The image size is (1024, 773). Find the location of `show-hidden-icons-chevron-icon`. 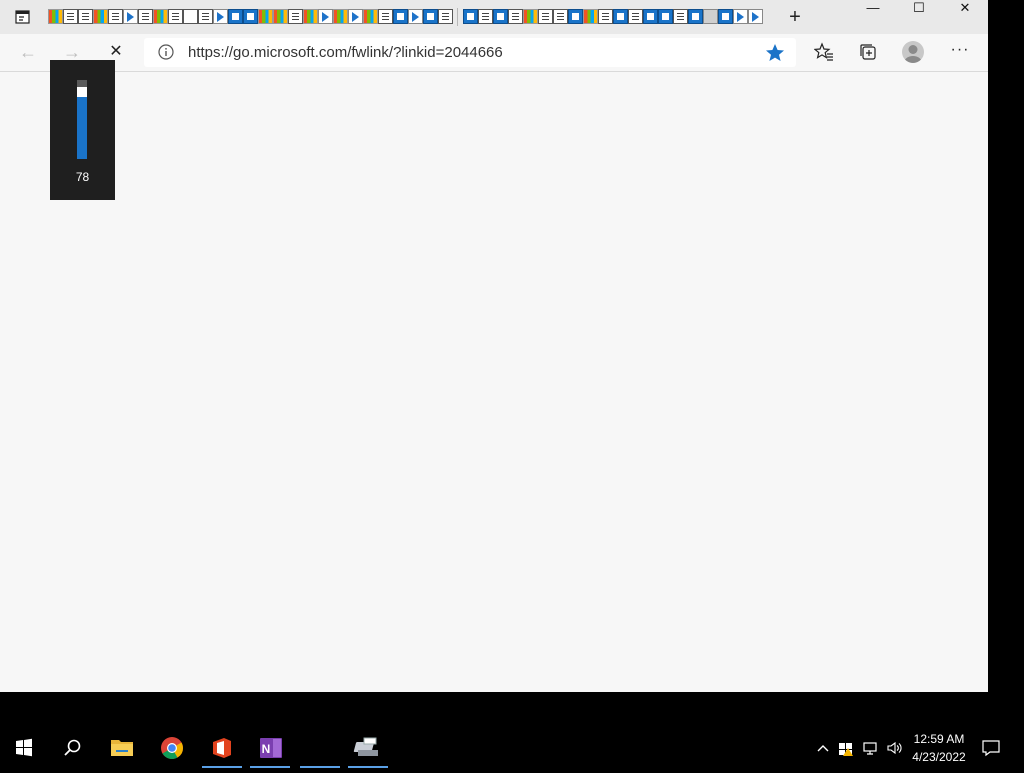

show-hidden-icons-chevron-icon is located at coordinates (823, 748).